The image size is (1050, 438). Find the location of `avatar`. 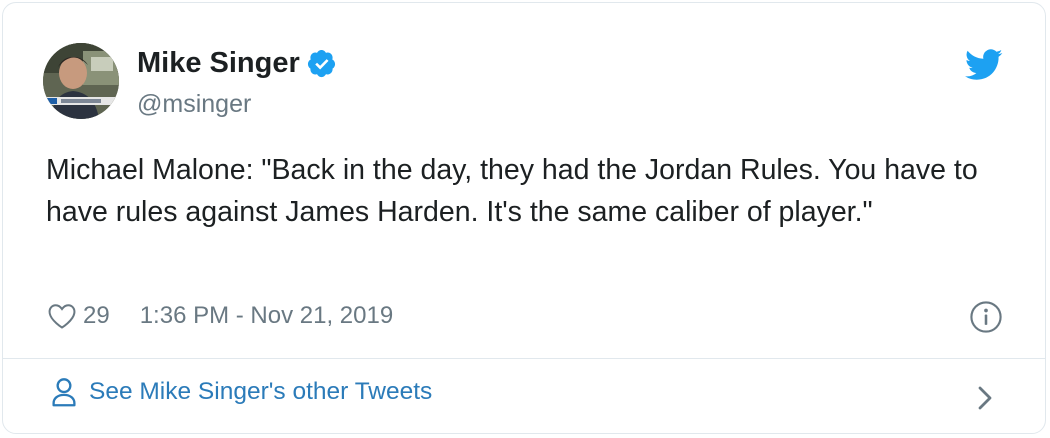

avatar is located at coordinates (81, 81).